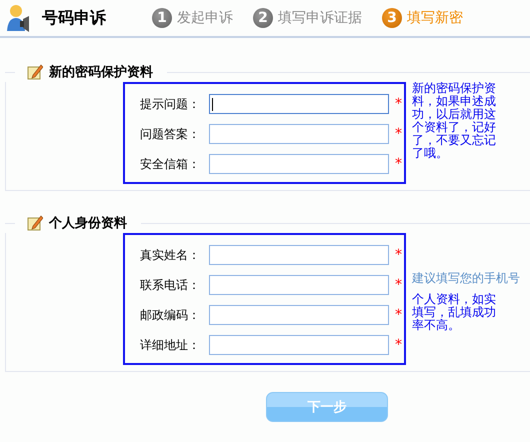  I want to click on step-label: 发起申诉, so click(205, 18).